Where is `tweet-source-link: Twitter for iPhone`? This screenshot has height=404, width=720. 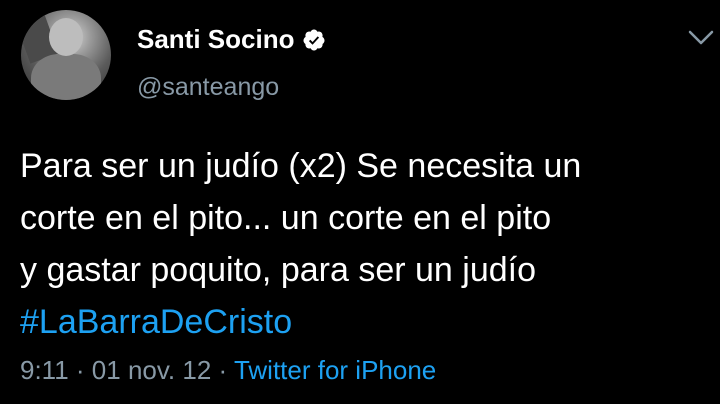 tweet-source-link: Twitter for iPhone is located at coordinates (335, 370).